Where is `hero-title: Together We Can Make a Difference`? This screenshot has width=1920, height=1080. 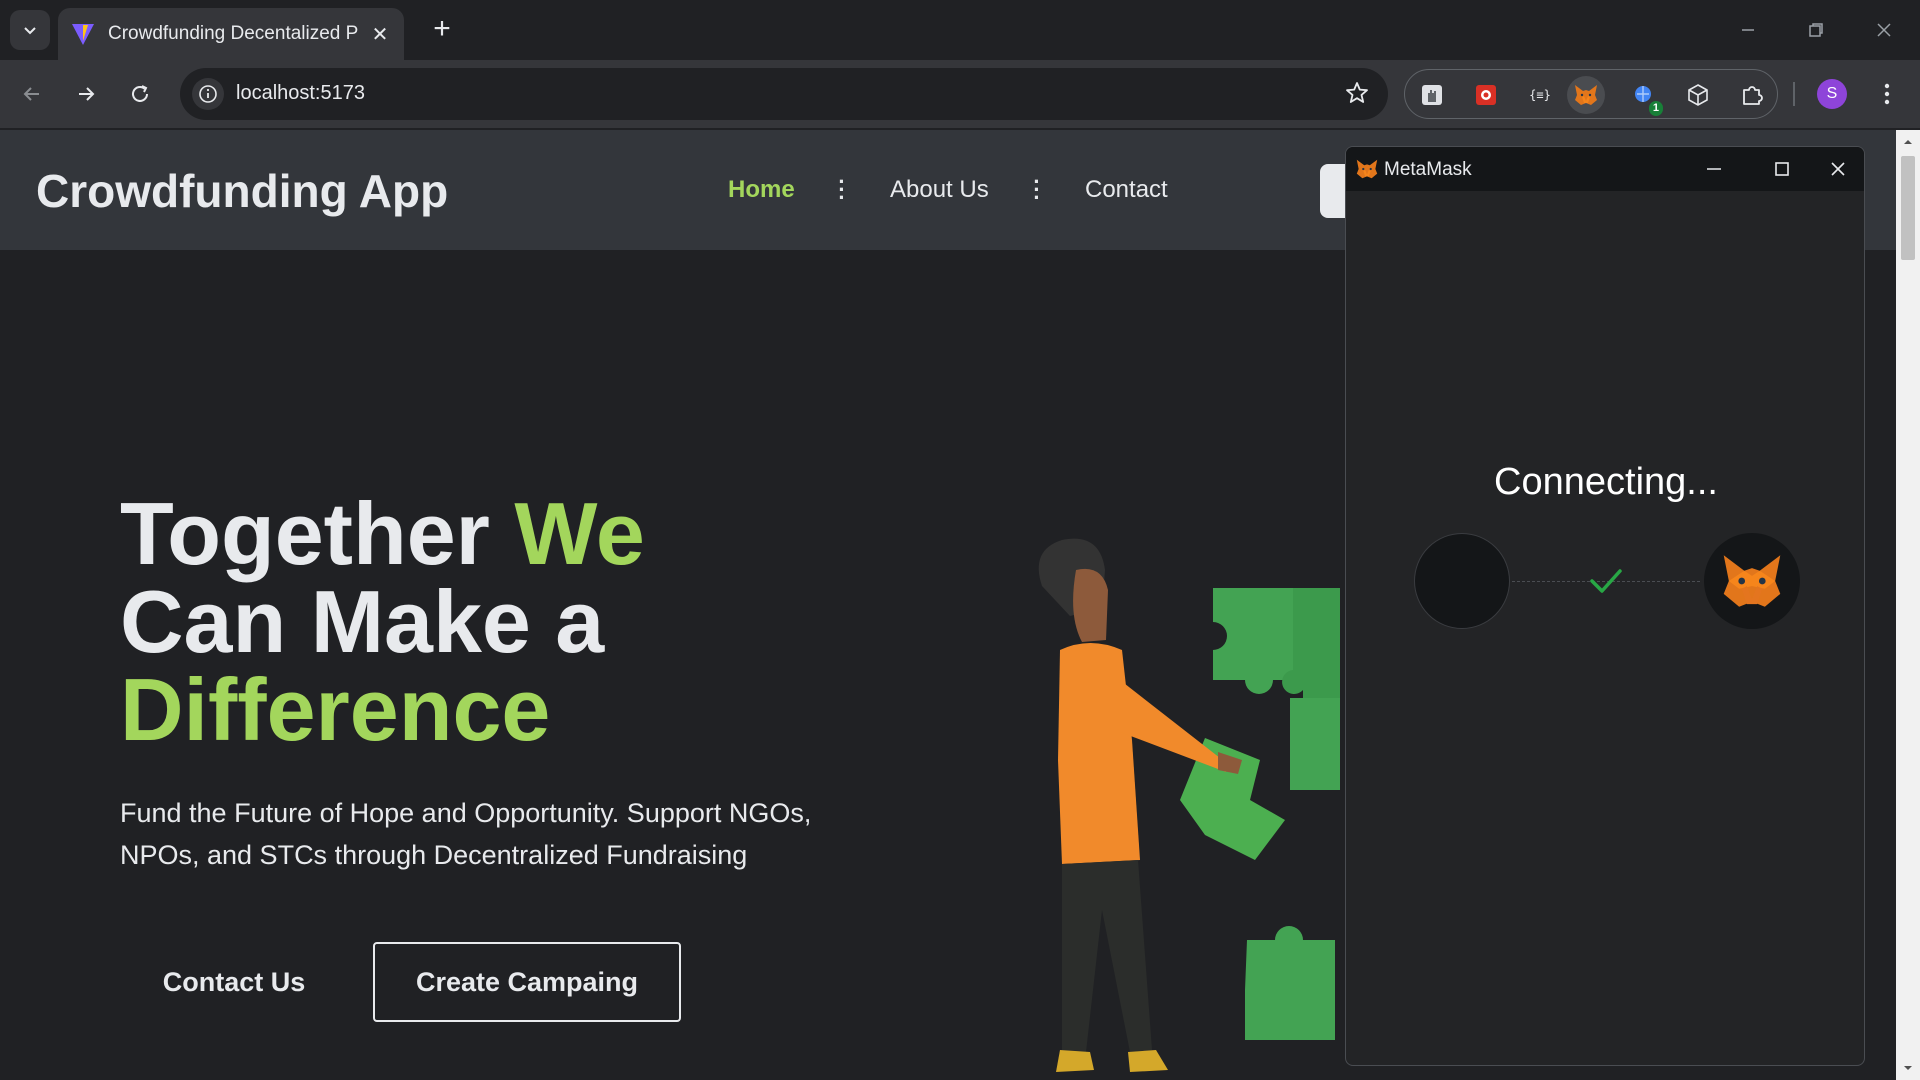 hero-title: Together We Can Make a Difference is located at coordinates (480, 622).